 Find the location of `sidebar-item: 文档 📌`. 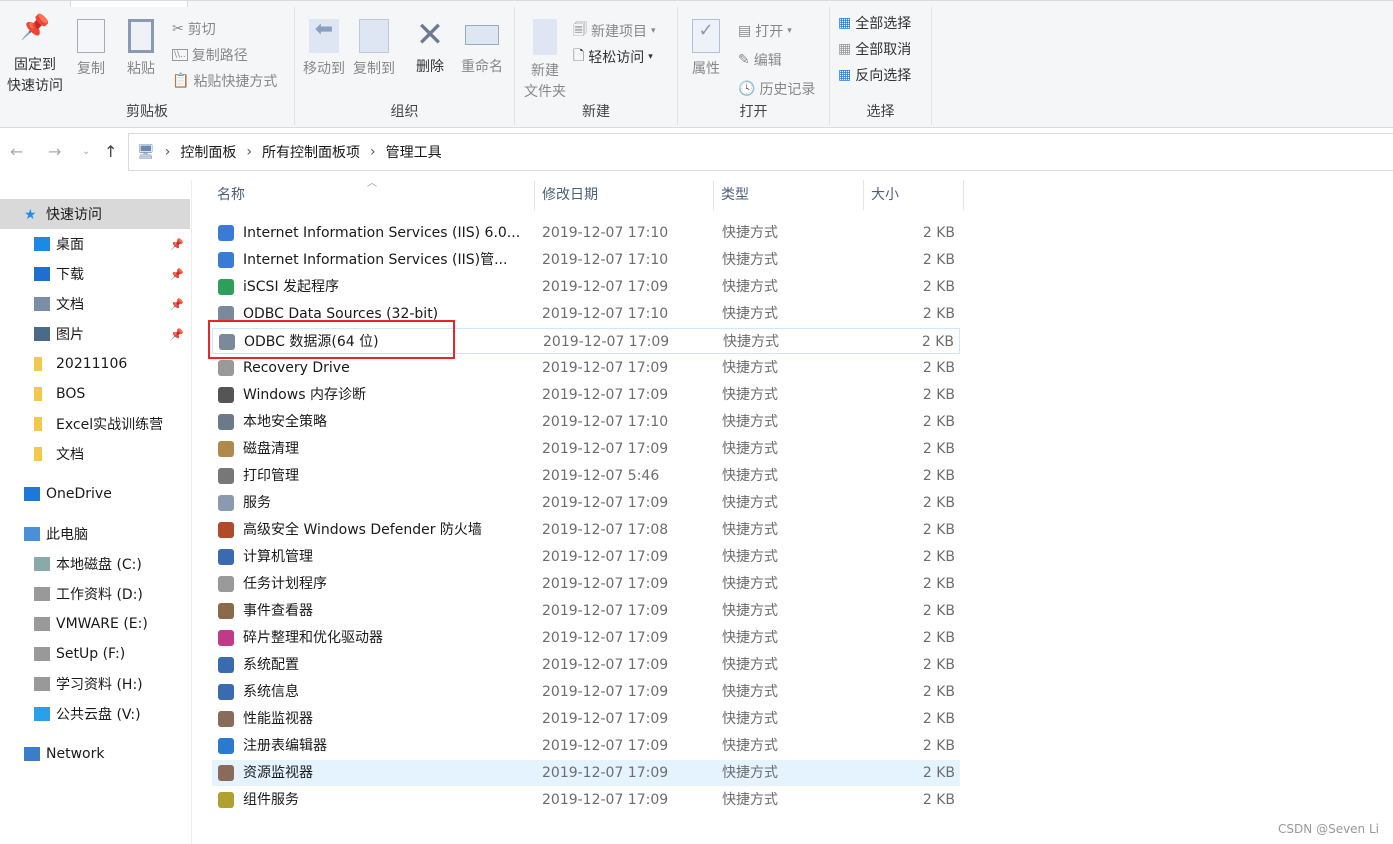

sidebar-item: 文档 📌 is located at coordinates (95, 304).